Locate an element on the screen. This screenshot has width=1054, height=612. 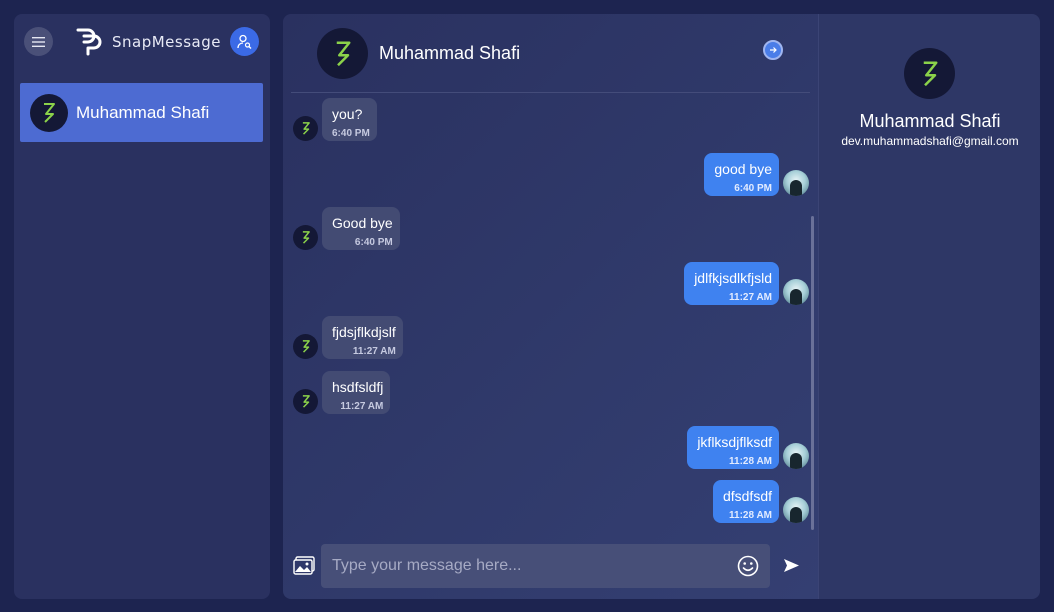
arrow-right-circle-icon is located at coordinates (773, 50).